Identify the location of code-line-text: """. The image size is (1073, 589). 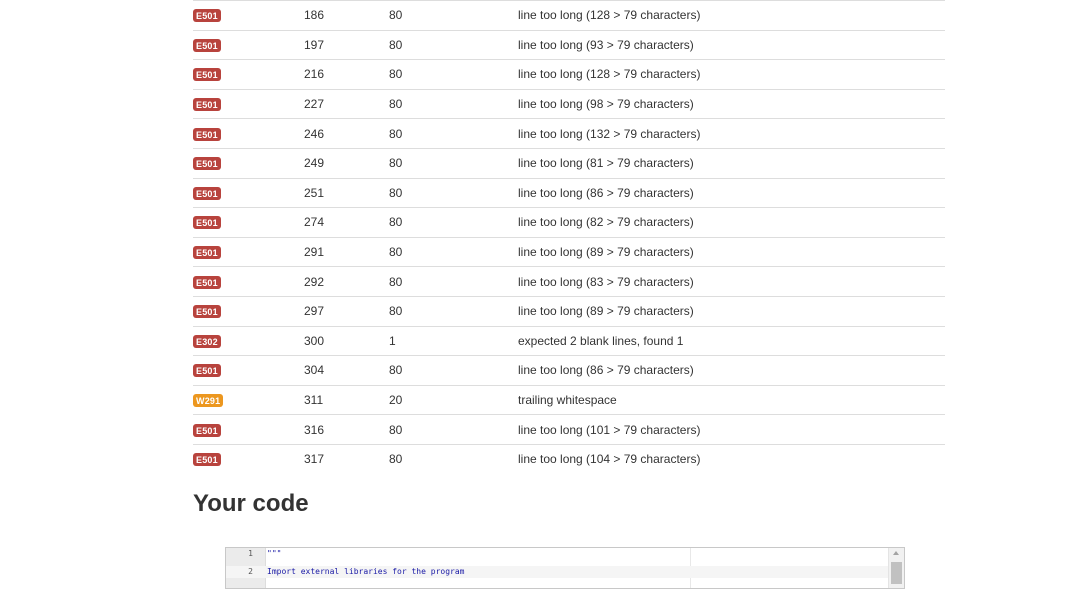
(274, 554).